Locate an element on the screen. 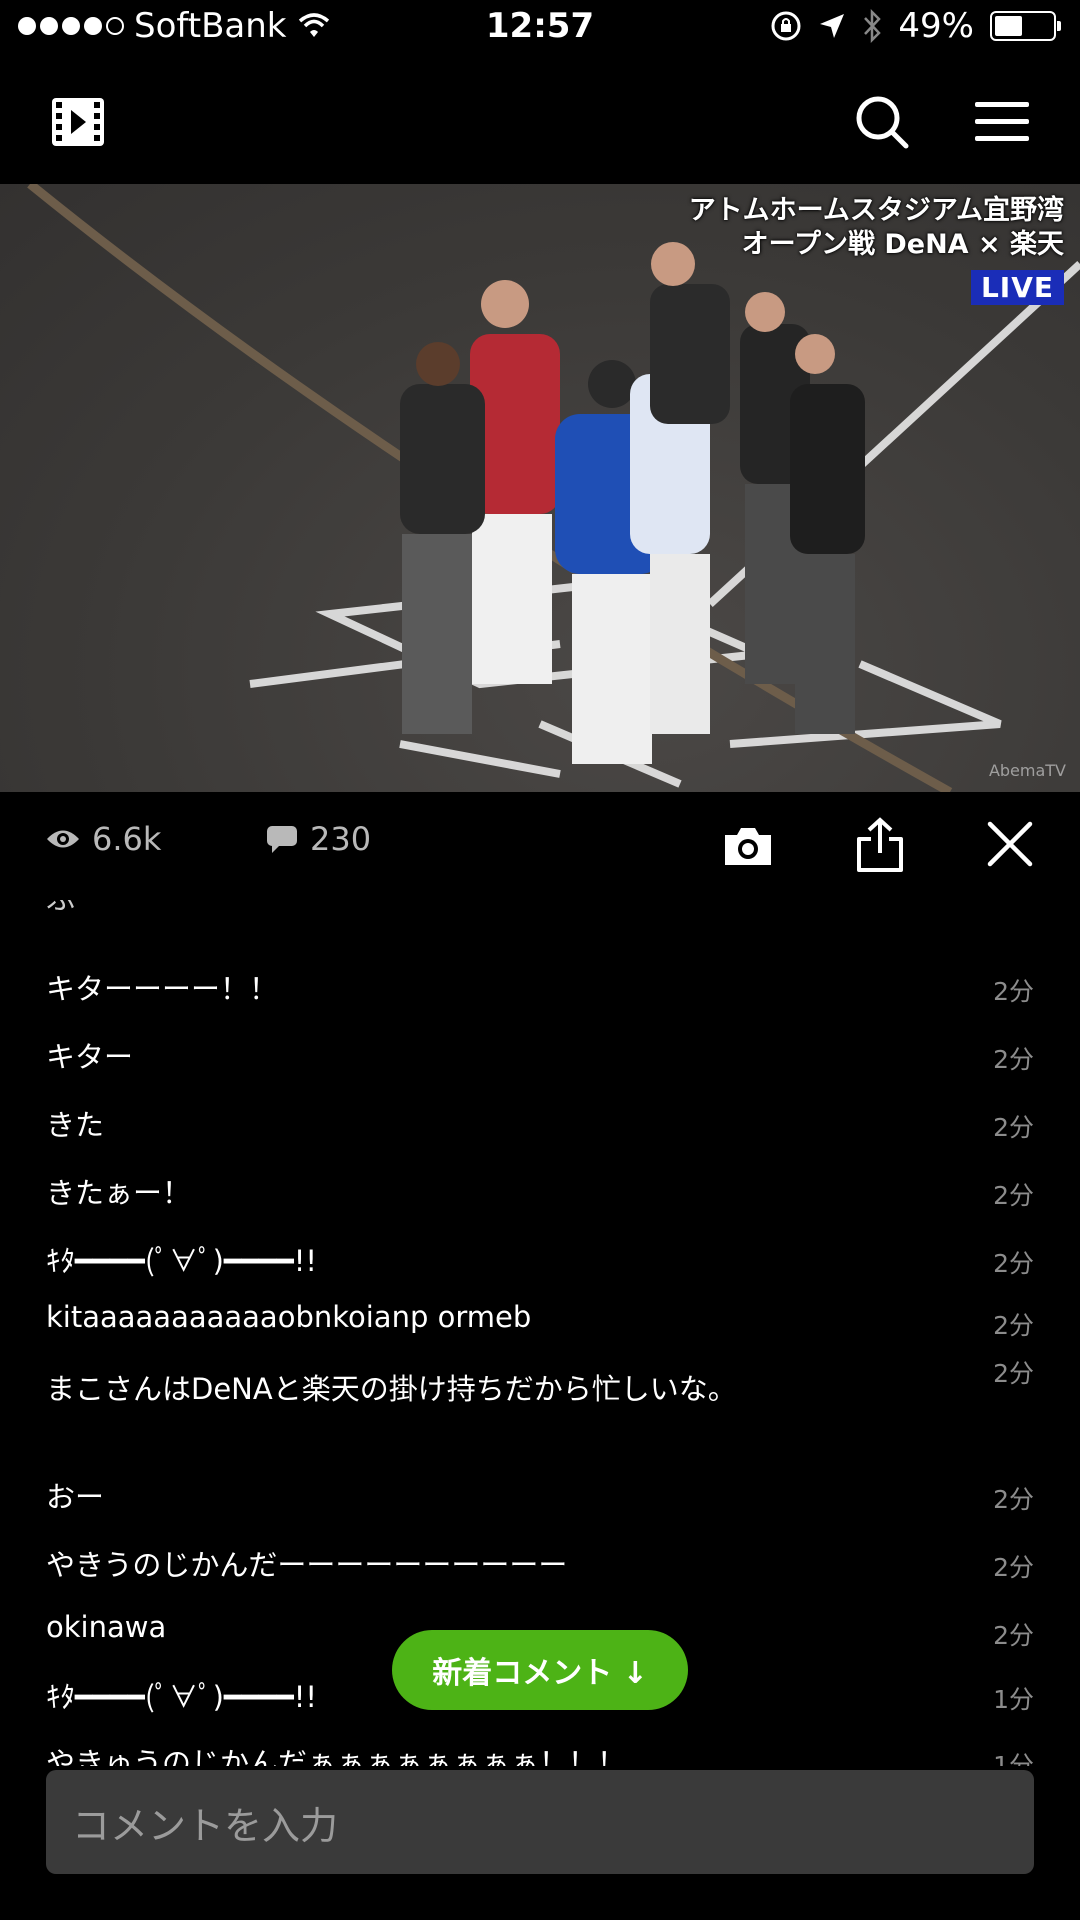 The image size is (1080, 1920). comment-item: おー 2分 is located at coordinates (540, 1499).